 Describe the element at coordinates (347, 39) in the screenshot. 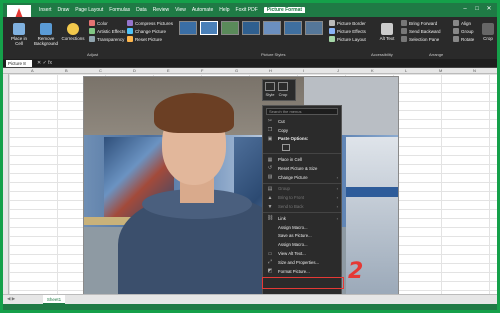

I see `picture-layout-button: Picture Layout` at that location.